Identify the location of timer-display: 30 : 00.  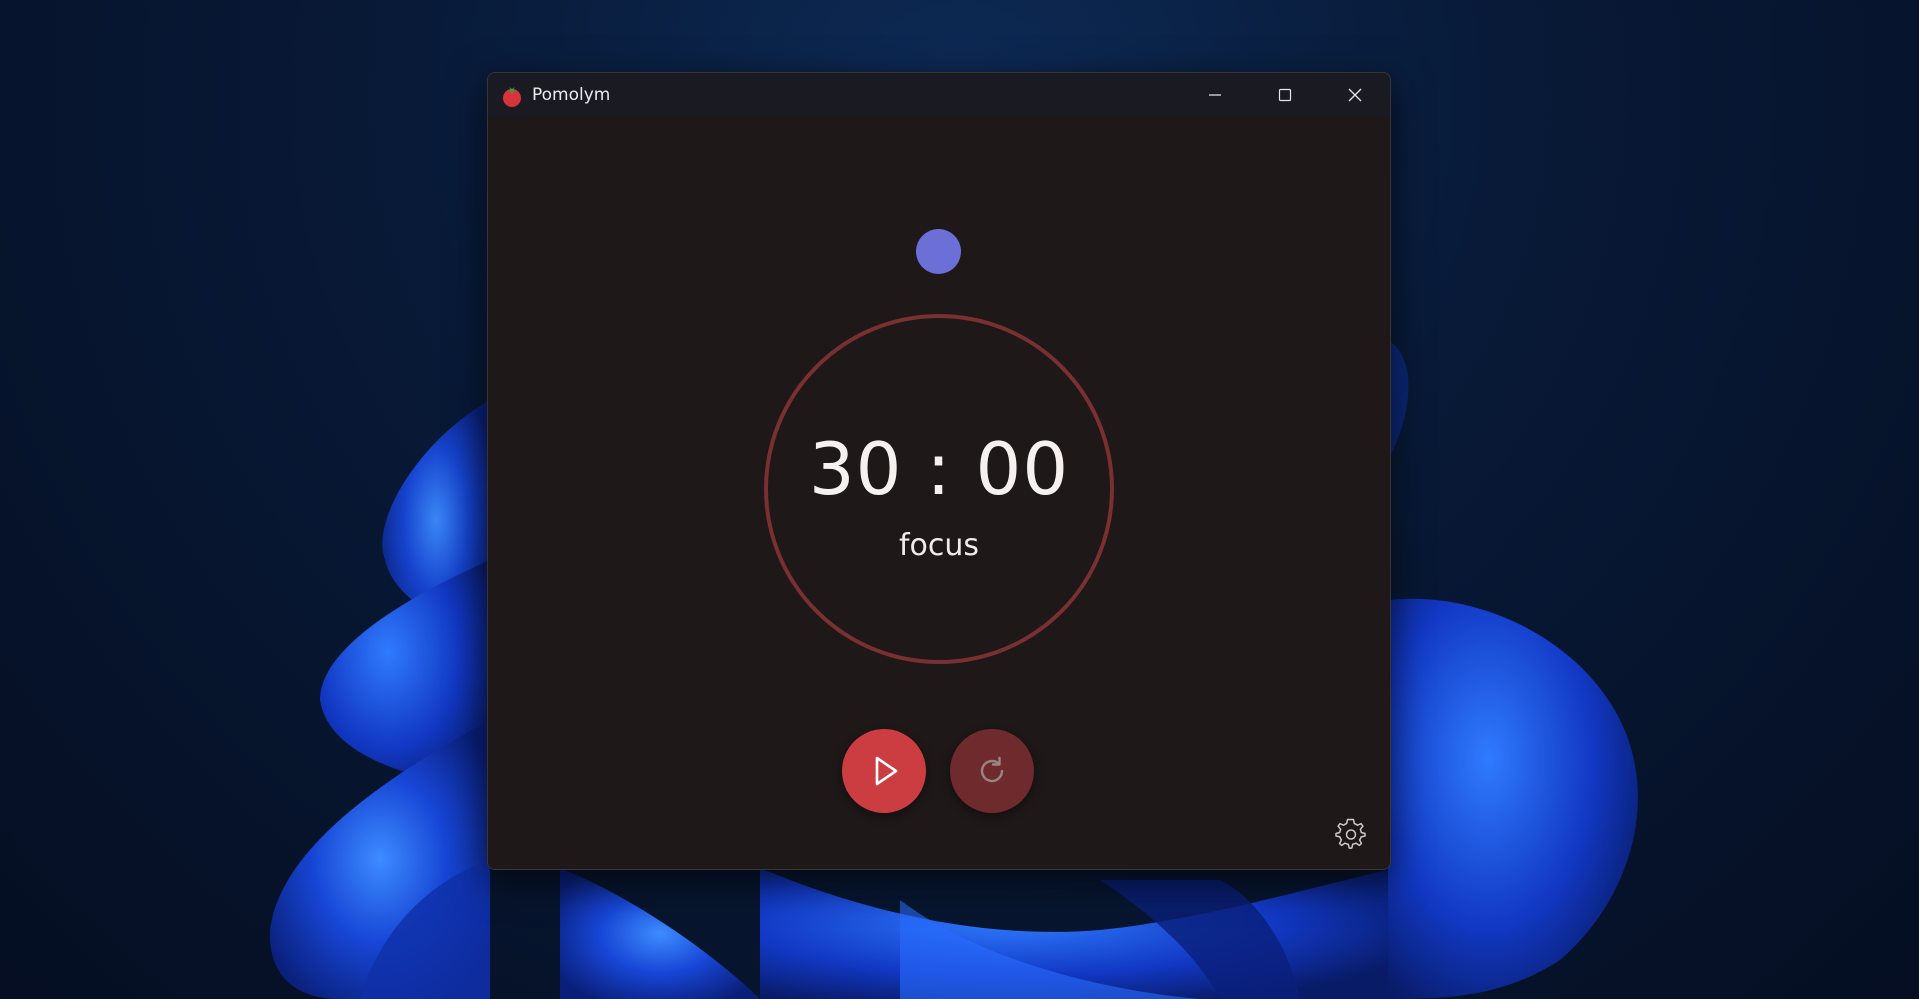
(939, 469).